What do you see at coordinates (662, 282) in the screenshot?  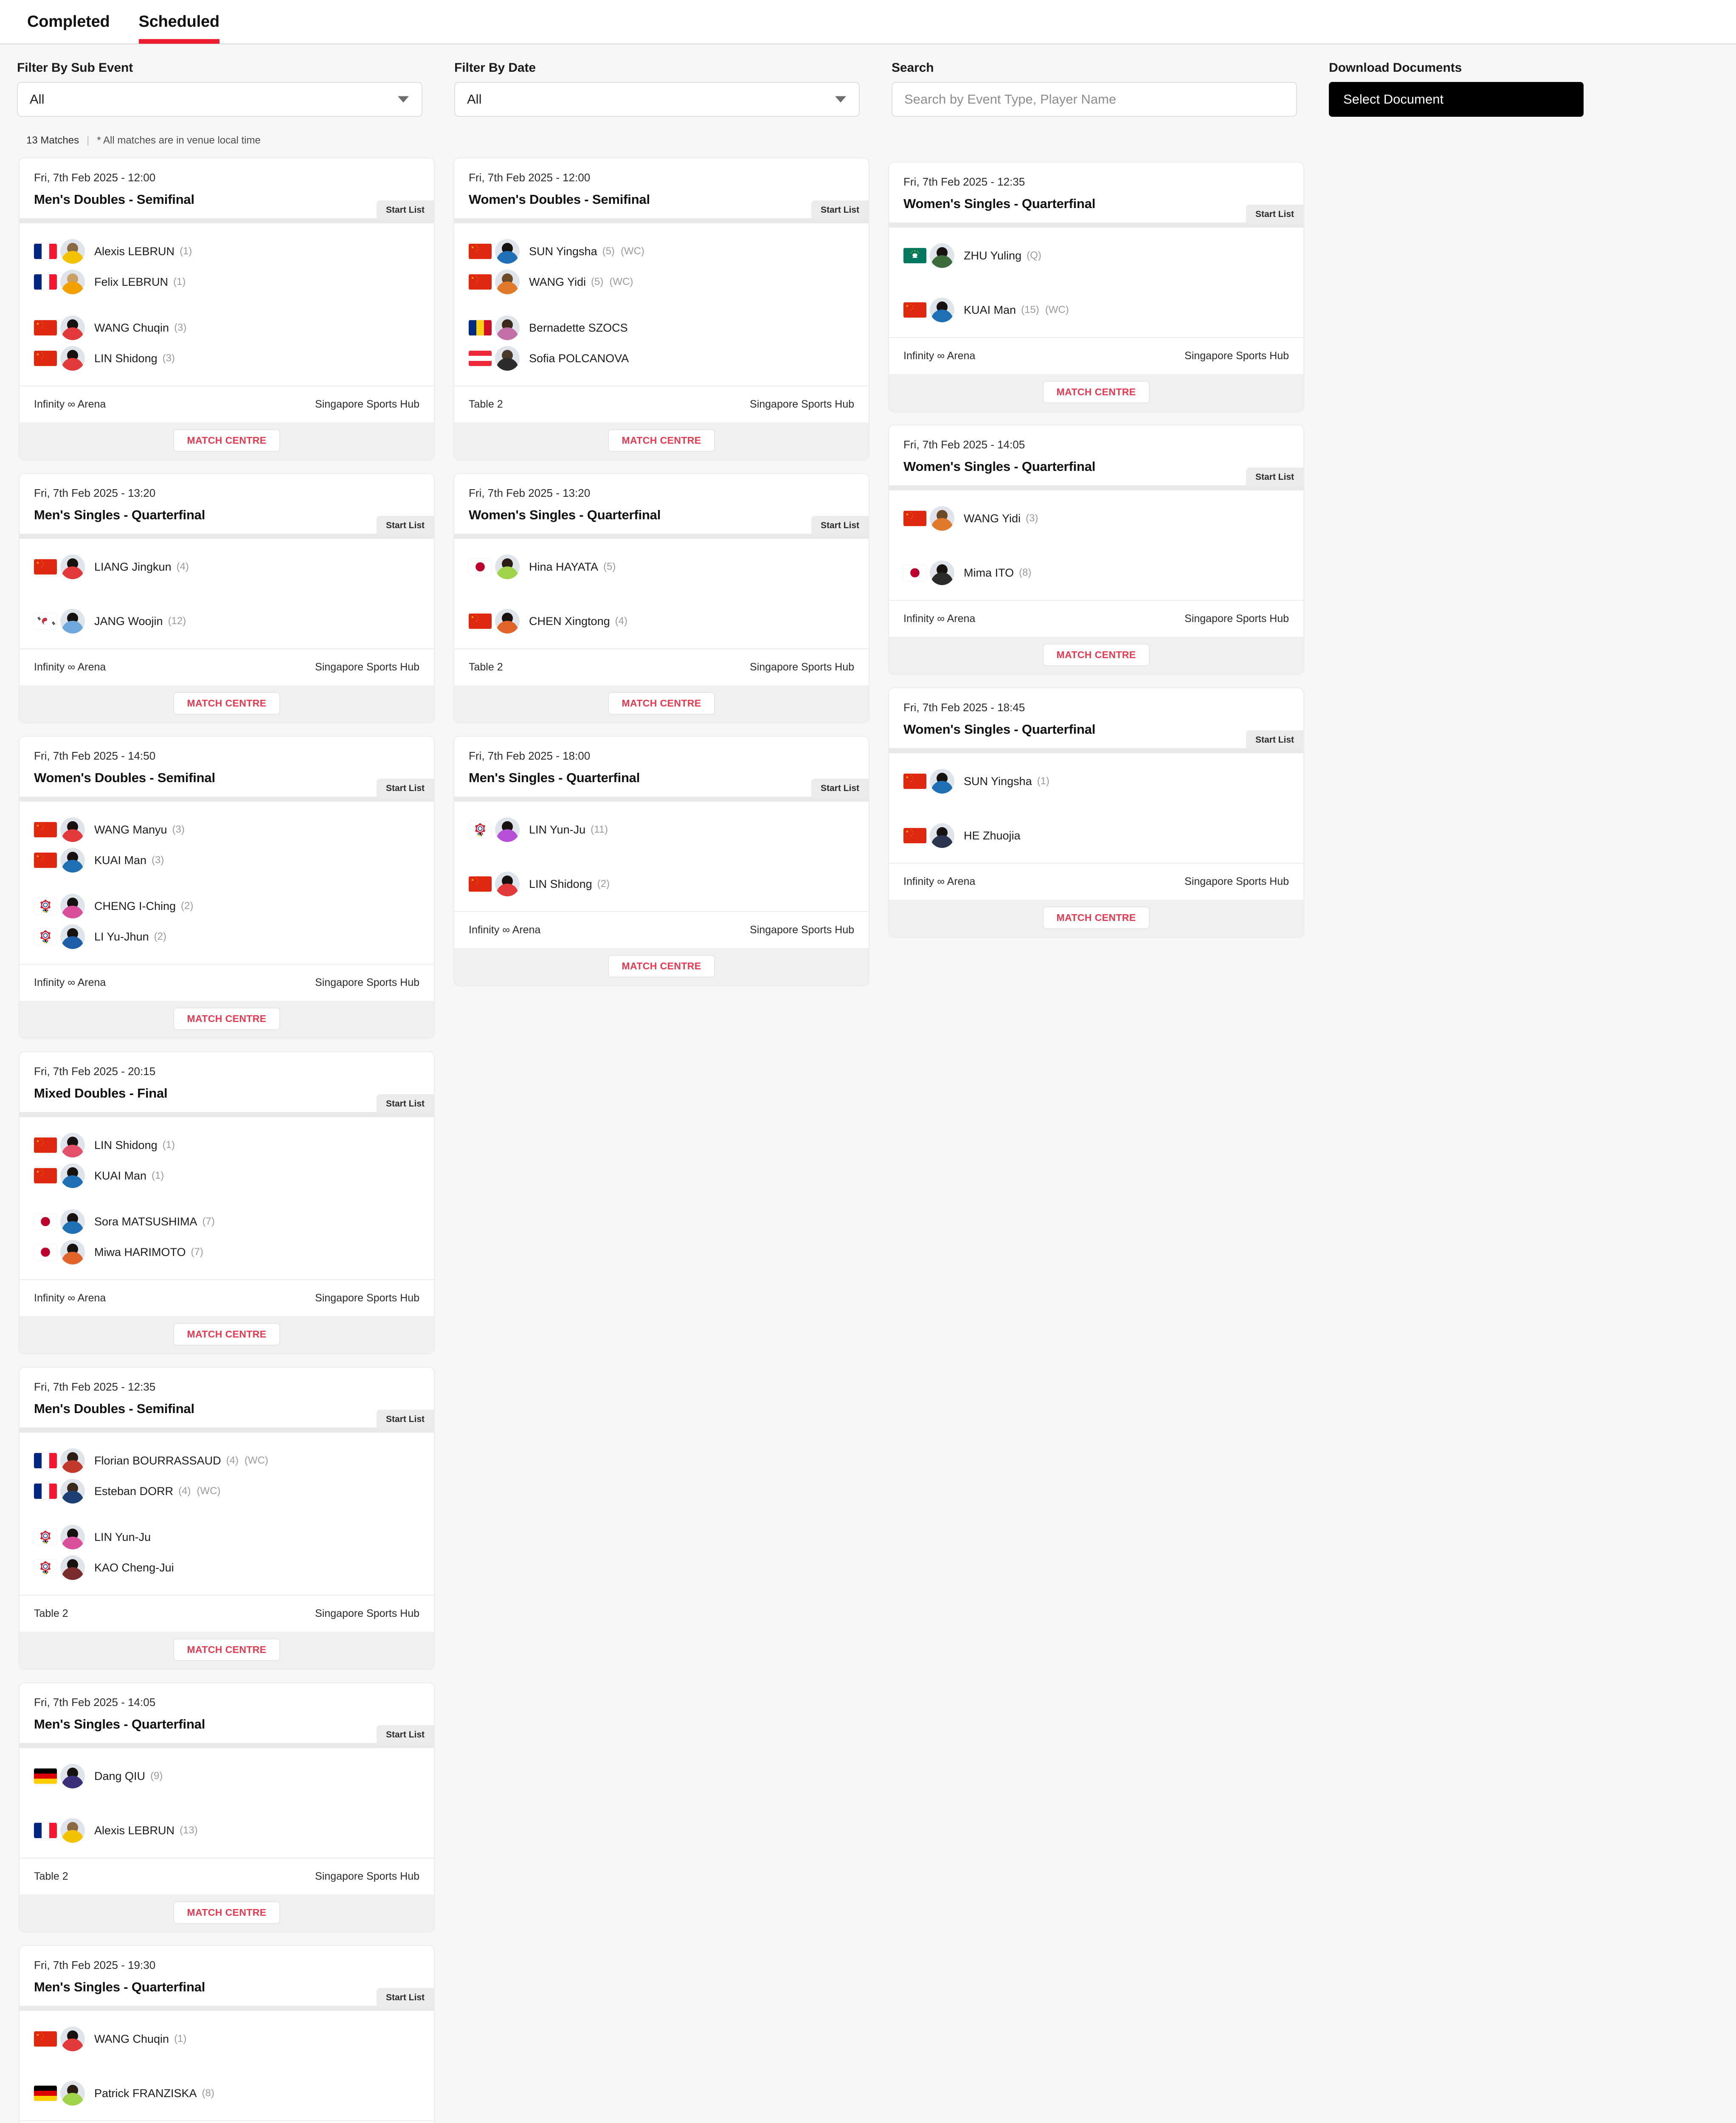 I see `player-row: WANG Yidi (5) (WC)` at bounding box center [662, 282].